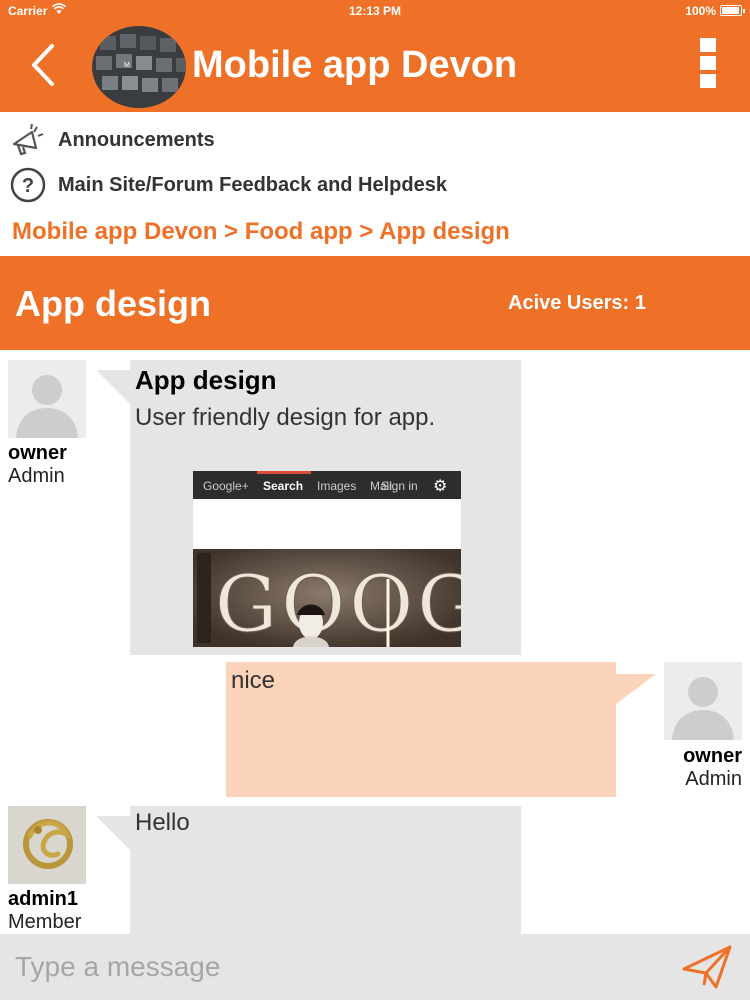 Image resolution: width=750 pixels, height=1000 pixels. What do you see at coordinates (283, 486) in the screenshot?
I see `attachment-nav-item: Search` at bounding box center [283, 486].